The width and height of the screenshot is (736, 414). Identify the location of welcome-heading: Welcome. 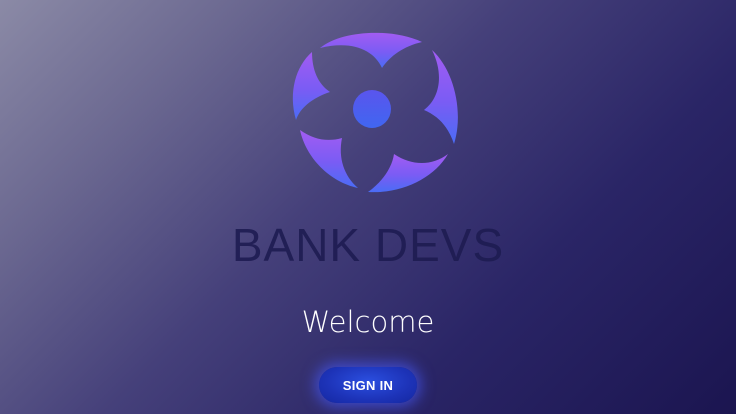
(368, 322).